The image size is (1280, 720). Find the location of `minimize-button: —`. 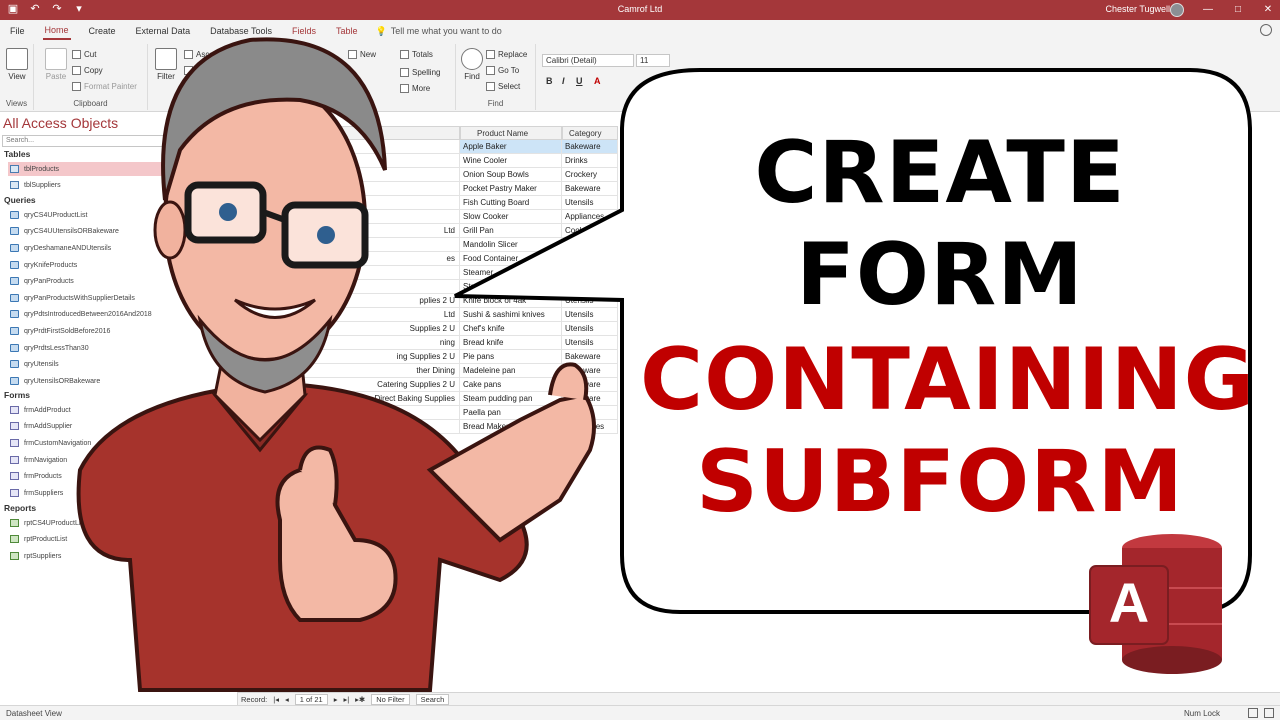

minimize-button: — is located at coordinates (1208, 10).